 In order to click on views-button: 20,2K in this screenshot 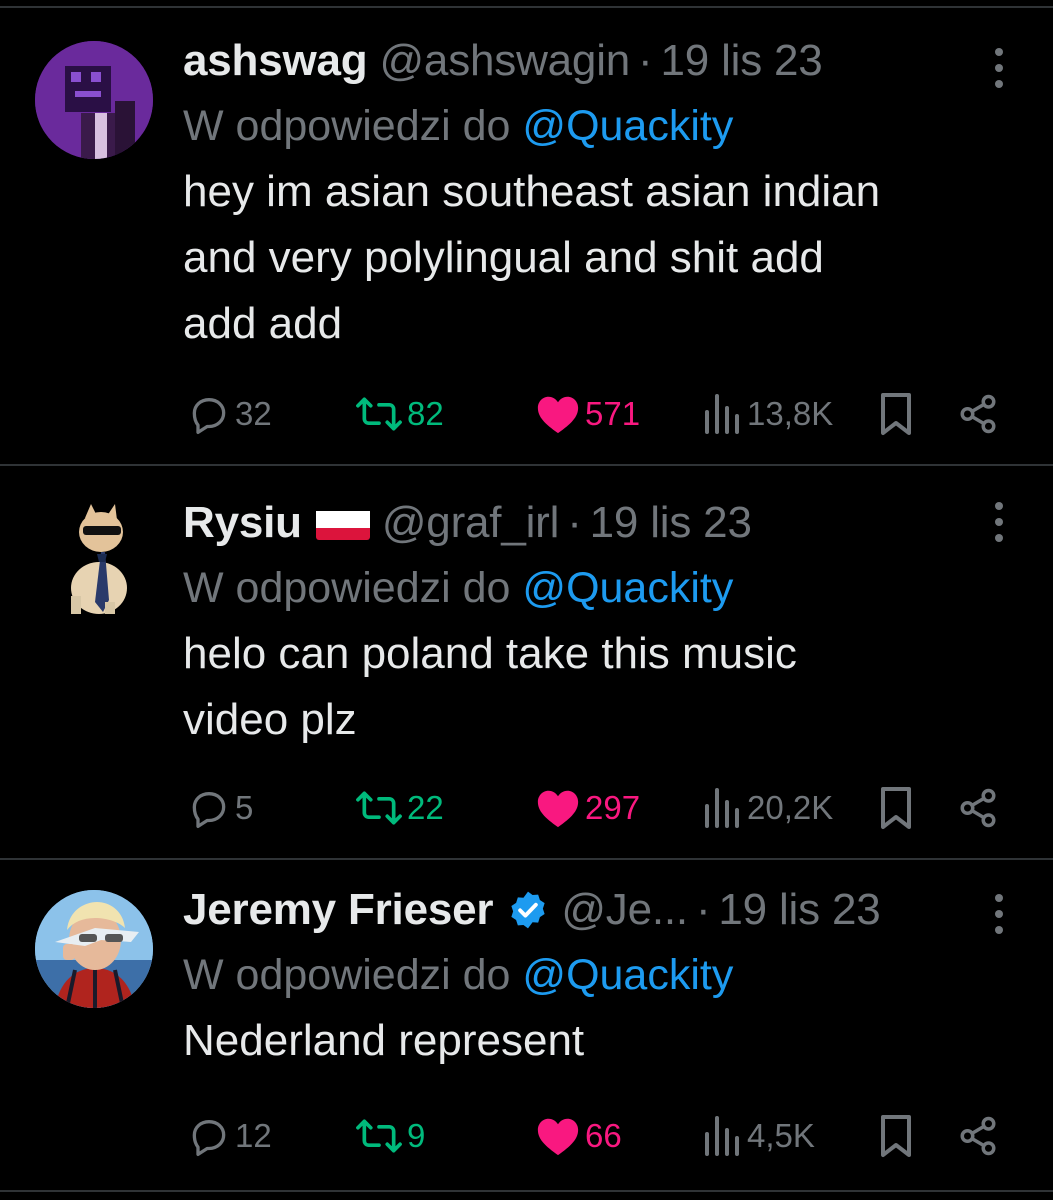, I will do `click(768, 808)`.